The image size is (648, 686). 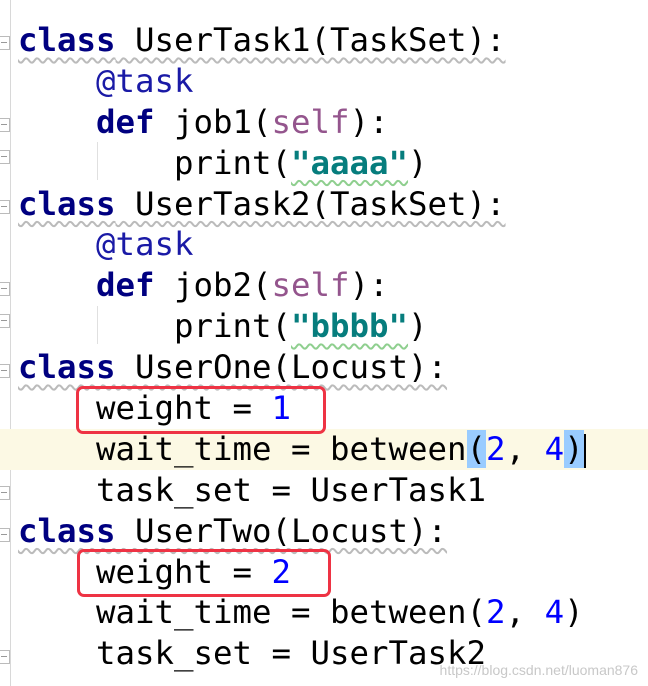 What do you see at coordinates (242, 448) in the screenshot?
I see `code-token: wait_time = between` at bounding box center [242, 448].